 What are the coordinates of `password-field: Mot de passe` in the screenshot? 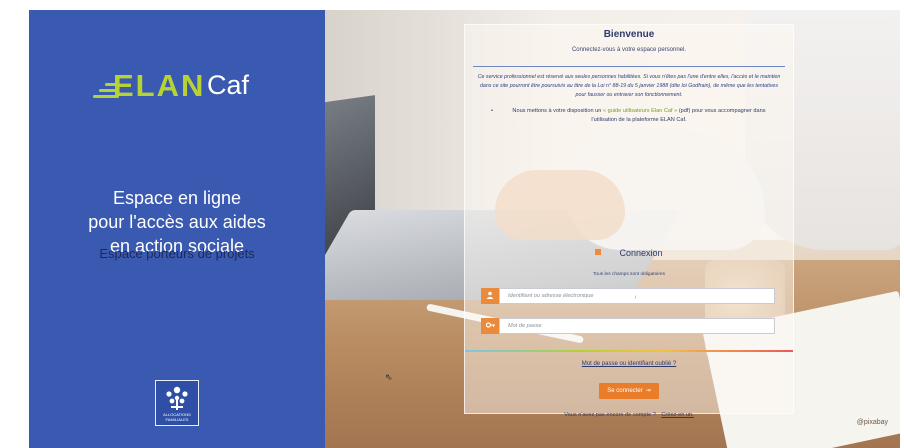 It's located at (628, 326).